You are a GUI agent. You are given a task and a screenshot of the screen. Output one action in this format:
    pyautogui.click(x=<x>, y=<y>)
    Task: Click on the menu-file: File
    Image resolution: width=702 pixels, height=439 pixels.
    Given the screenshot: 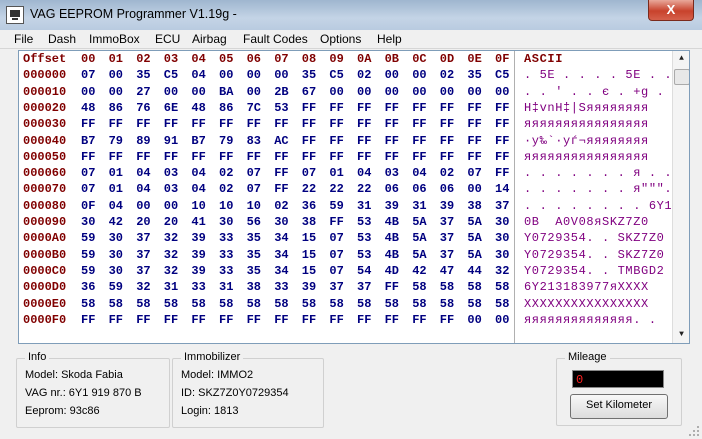 What is the action you would take?
    pyautogui.click(x=23, y=39)
    